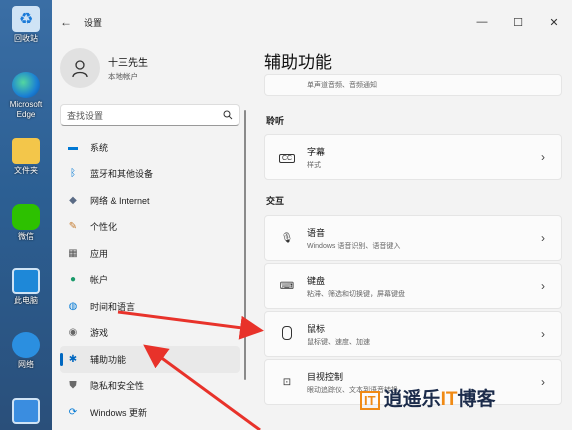 Image resolution: width=572 pixels, height=430 pixels. Describe the element at coordinates (413, 238) in the screenshot. I see `speech-card: 🎙︎ 语音 Windows 语音识别、语音键入 ›` at that location.